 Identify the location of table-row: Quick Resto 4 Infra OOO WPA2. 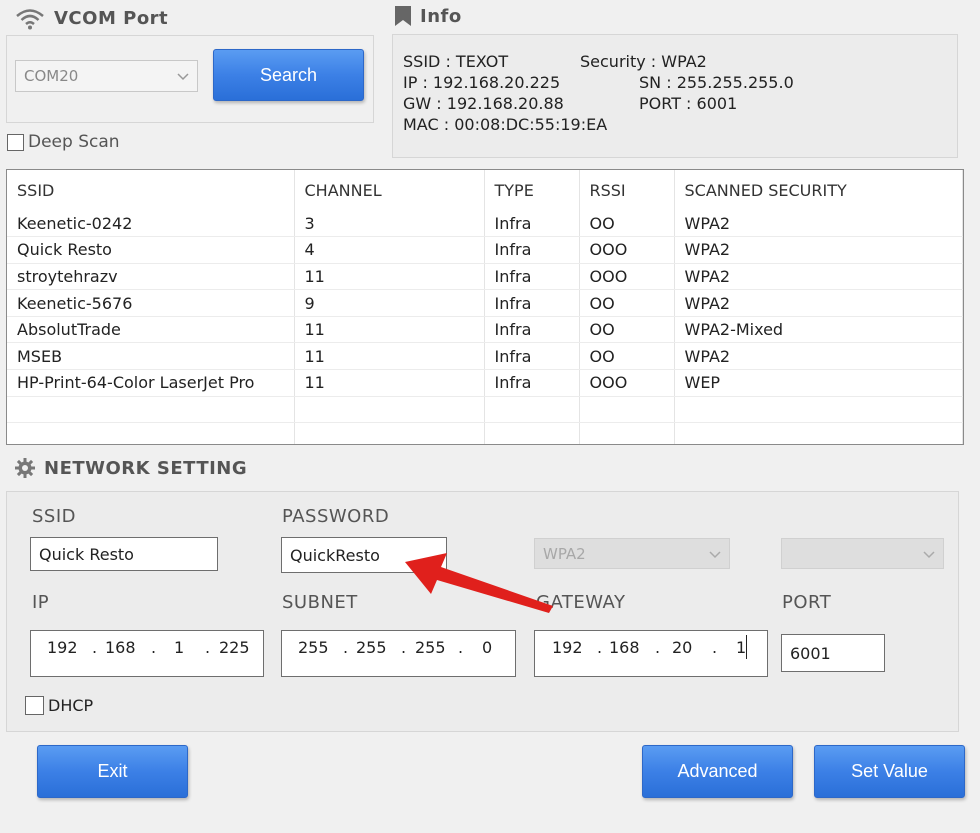
(485, 250).